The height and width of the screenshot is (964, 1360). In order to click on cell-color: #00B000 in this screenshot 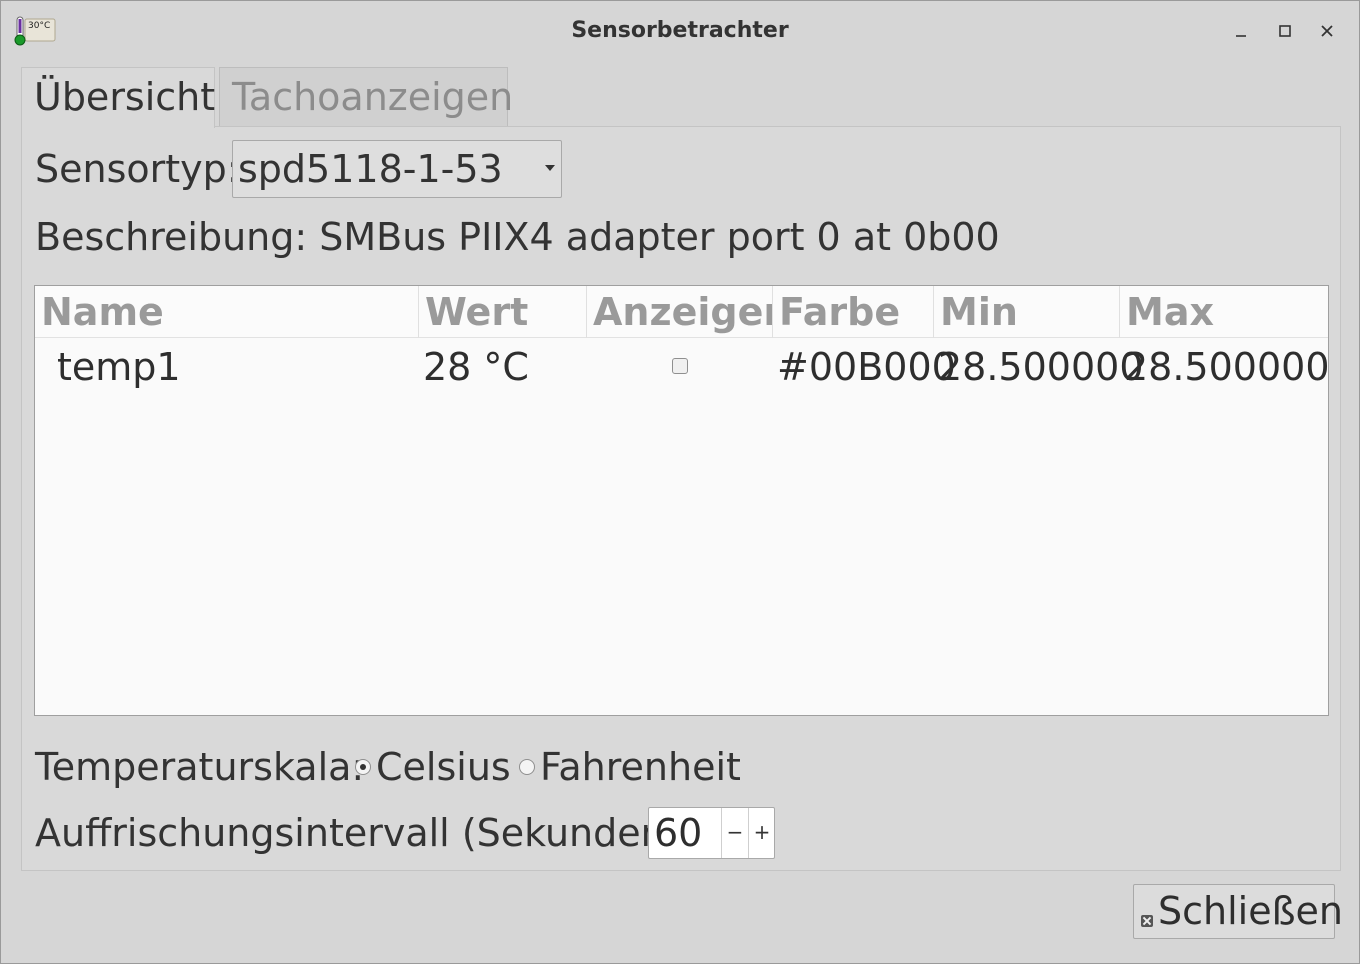, I will do `click(866, 367)`.